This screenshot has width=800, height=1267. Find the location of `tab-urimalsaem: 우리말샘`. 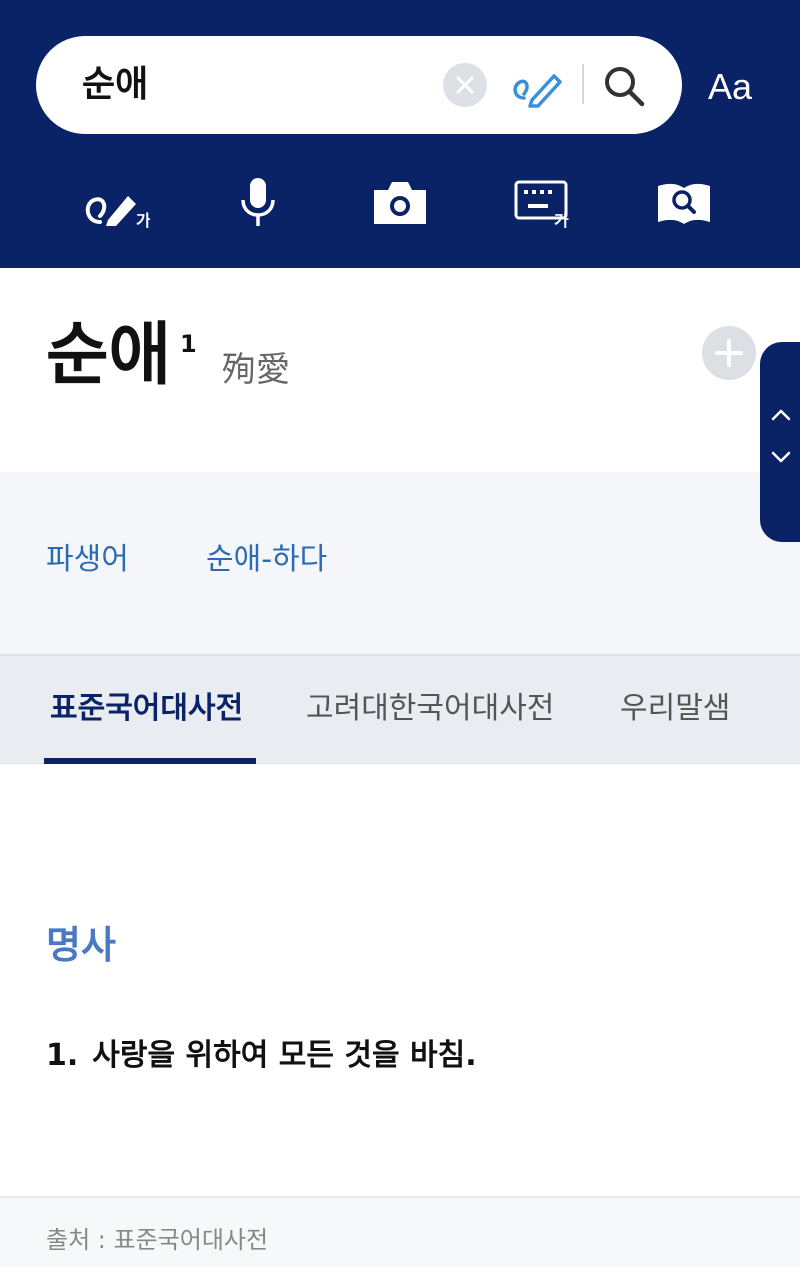

tab-urimalsaem: 우리말샘 is located at coordinates (675, 709).